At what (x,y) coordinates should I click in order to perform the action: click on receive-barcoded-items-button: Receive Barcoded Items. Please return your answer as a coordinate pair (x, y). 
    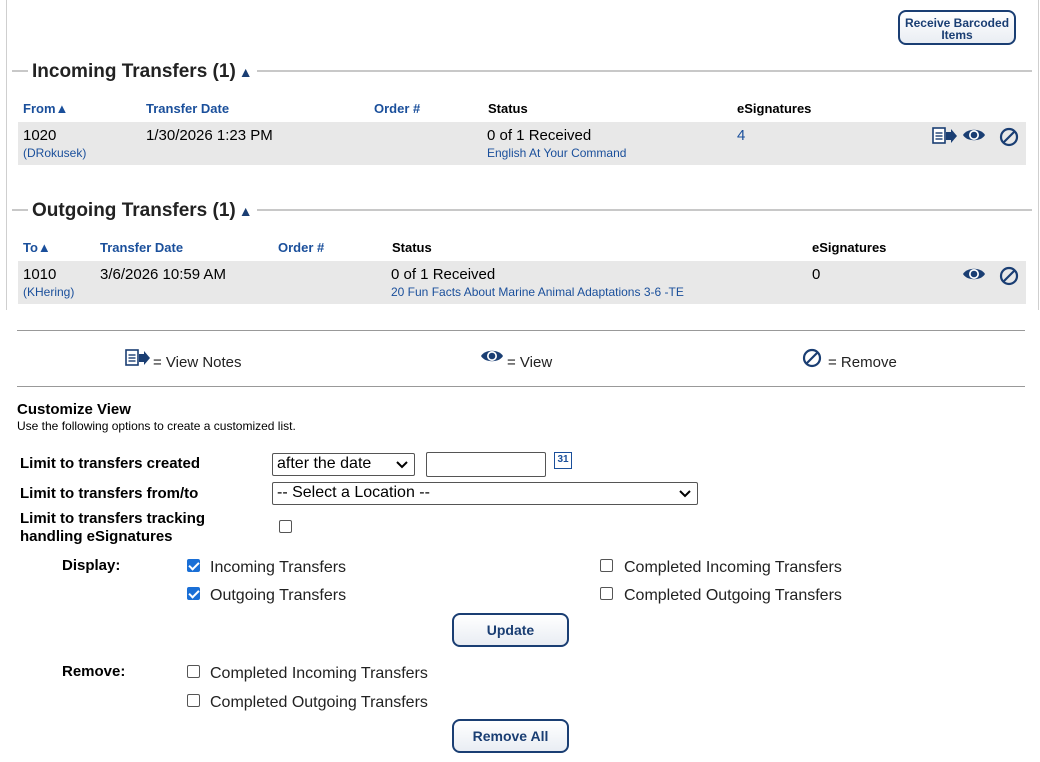
    Looking at the image, I should click on (957, 27).